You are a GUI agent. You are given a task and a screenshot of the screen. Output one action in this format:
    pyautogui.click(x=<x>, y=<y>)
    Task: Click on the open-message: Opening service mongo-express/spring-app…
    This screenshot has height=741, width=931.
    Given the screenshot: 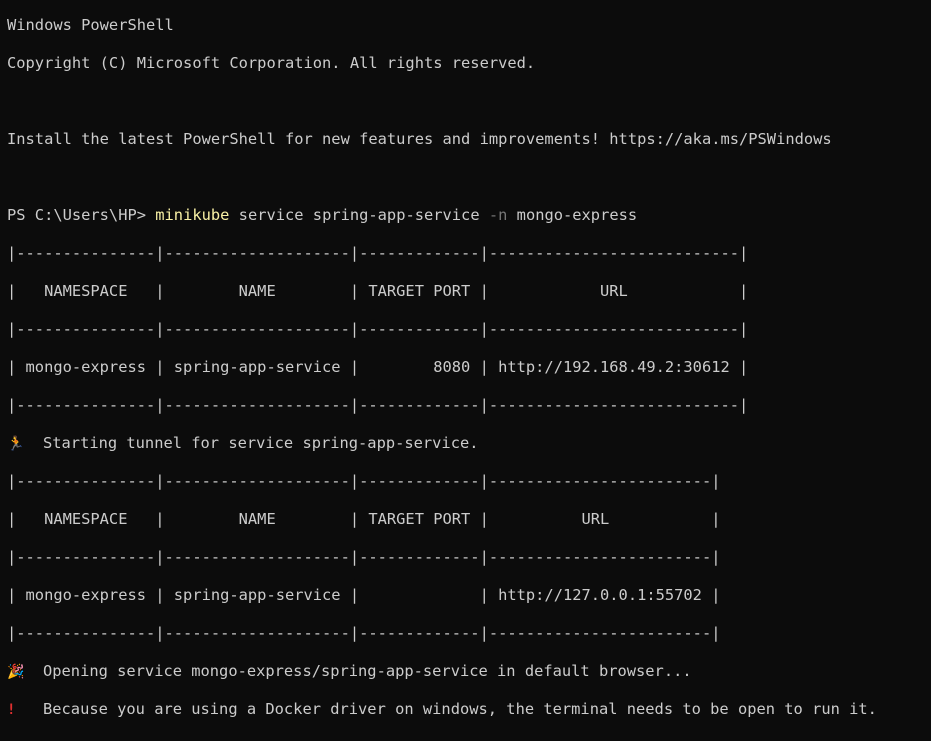 What is the action you would take?
    pyautogui.click(x=367, y=671)
    